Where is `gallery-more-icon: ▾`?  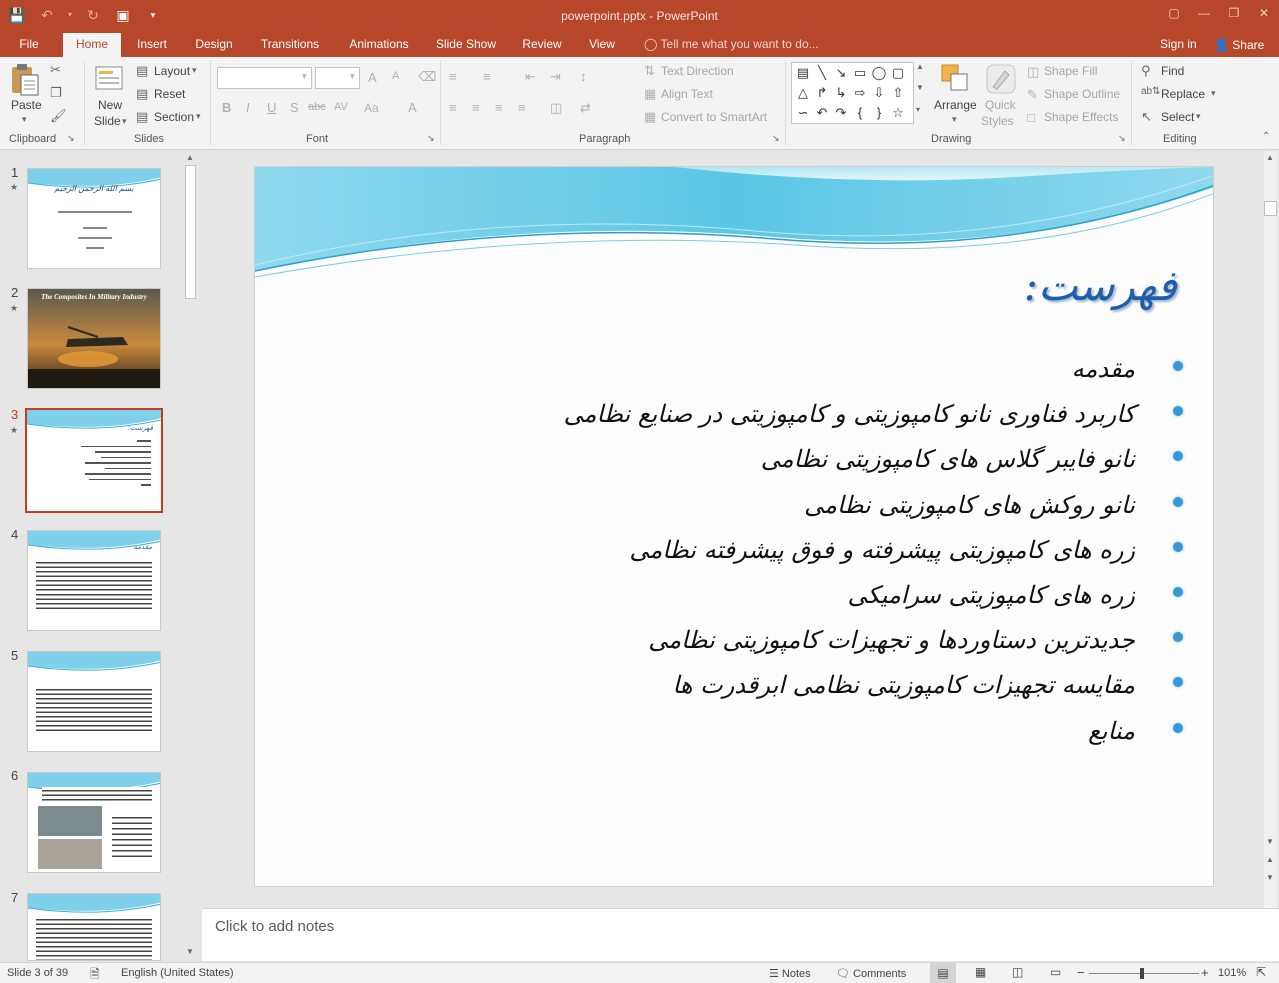
gallery-more-icon: ▾ is located at coordinates (918, 109).